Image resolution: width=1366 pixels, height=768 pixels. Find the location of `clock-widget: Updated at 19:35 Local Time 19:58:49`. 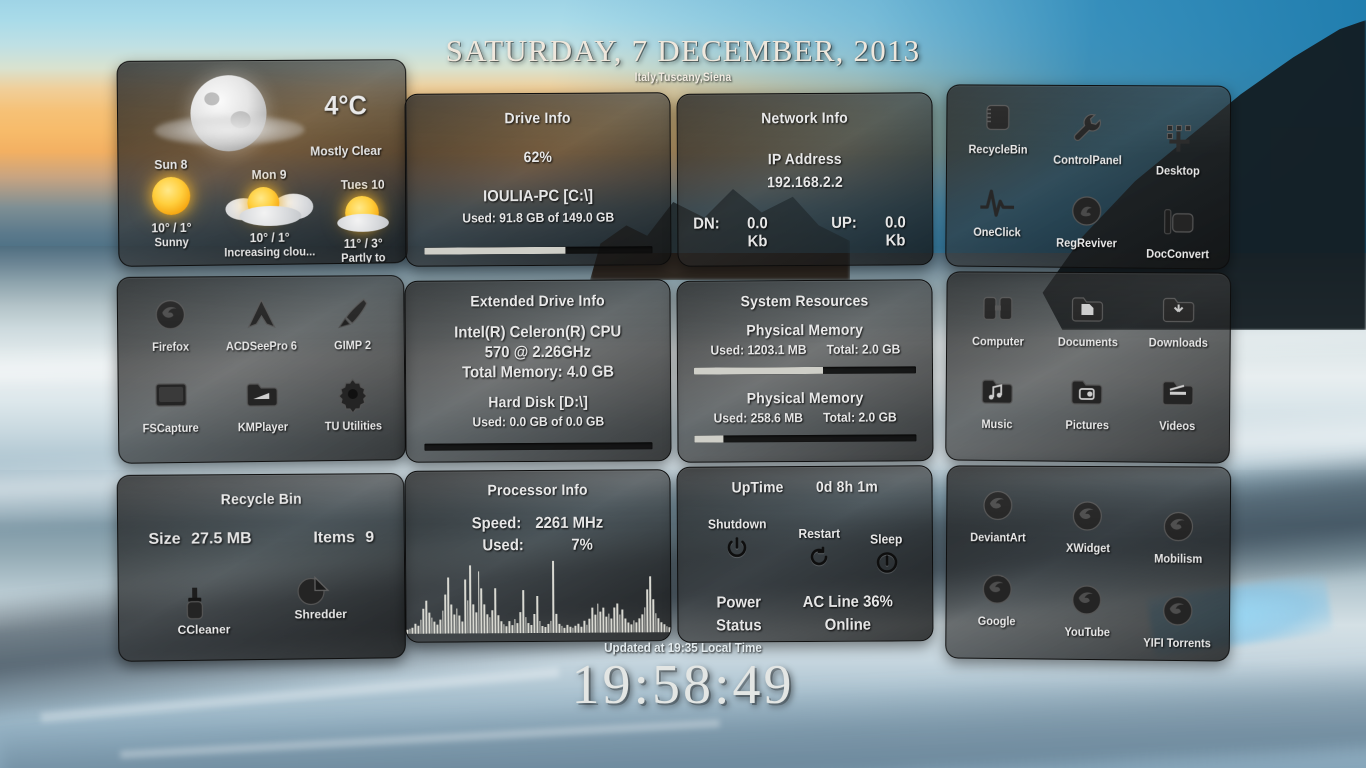

clock-widget: Updated at 19:35 Local Time 19:58:49 is located at coordinates (683, 677).